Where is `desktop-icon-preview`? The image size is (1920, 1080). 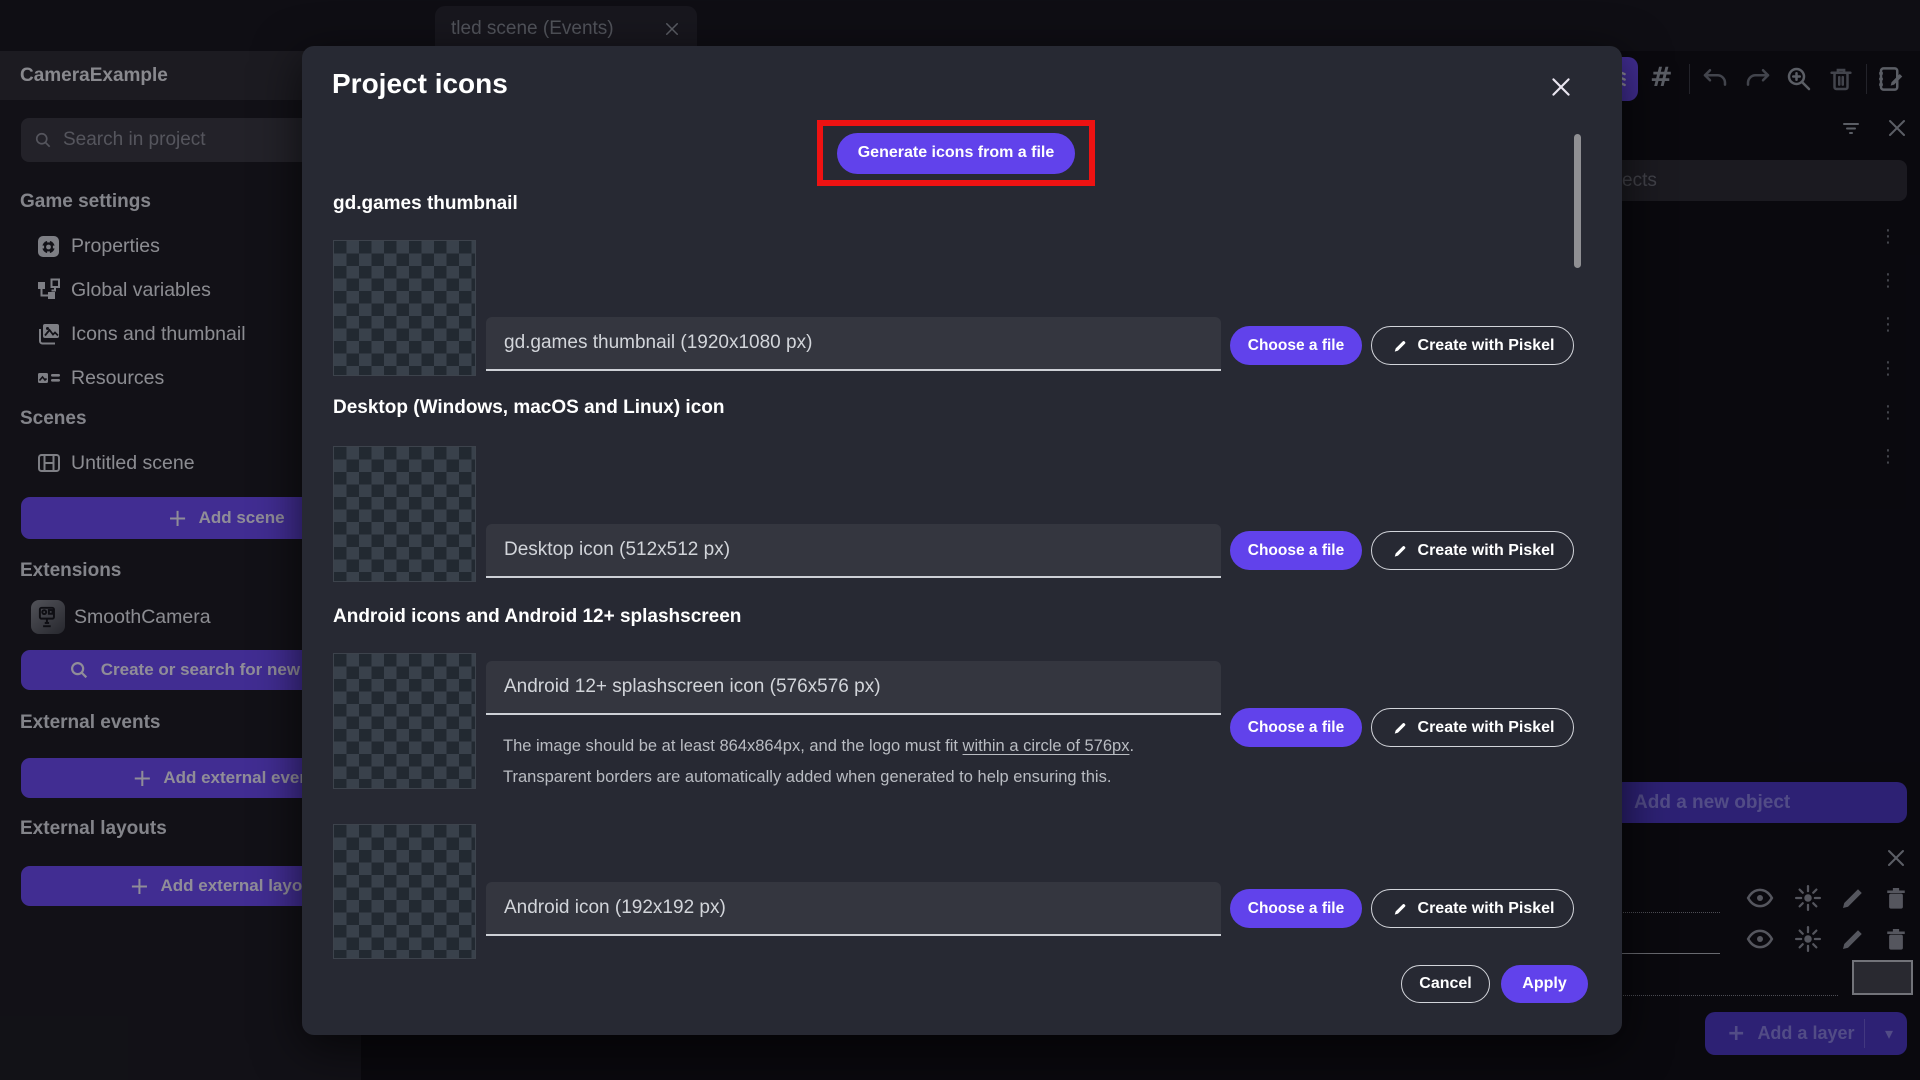 desktop-icon-preview is located at coordinates (404, 514).